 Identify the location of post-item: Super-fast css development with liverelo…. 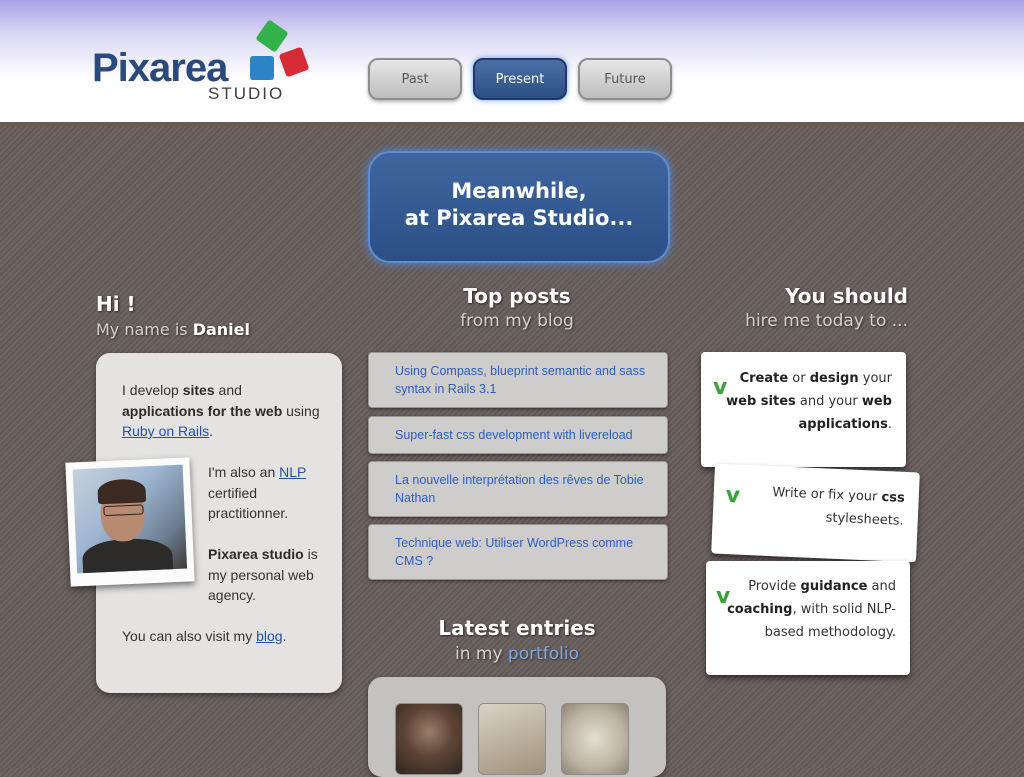
(518, 435).